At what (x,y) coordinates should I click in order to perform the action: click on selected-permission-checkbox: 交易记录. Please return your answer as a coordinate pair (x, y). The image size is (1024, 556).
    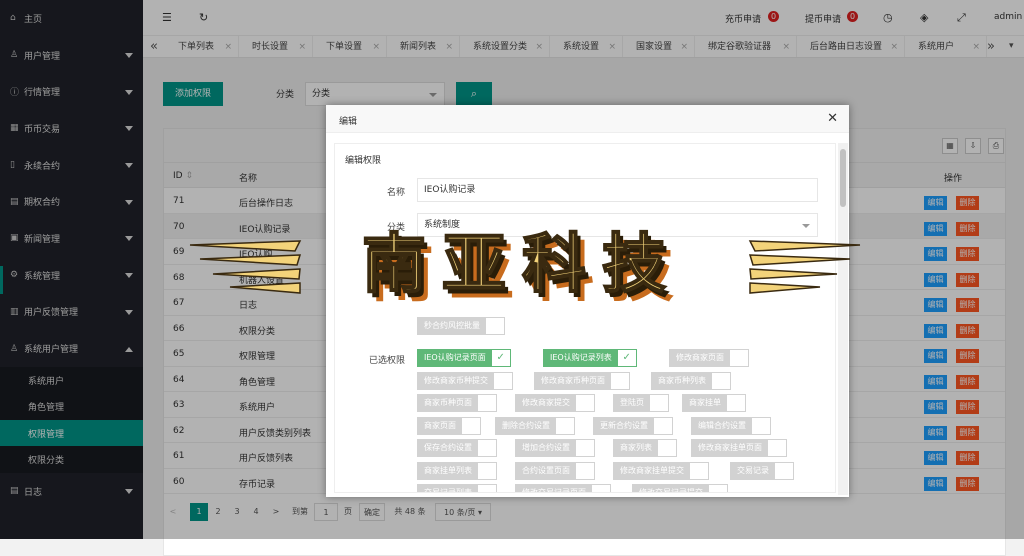
    Looking at the image, I should click on (762, 470).